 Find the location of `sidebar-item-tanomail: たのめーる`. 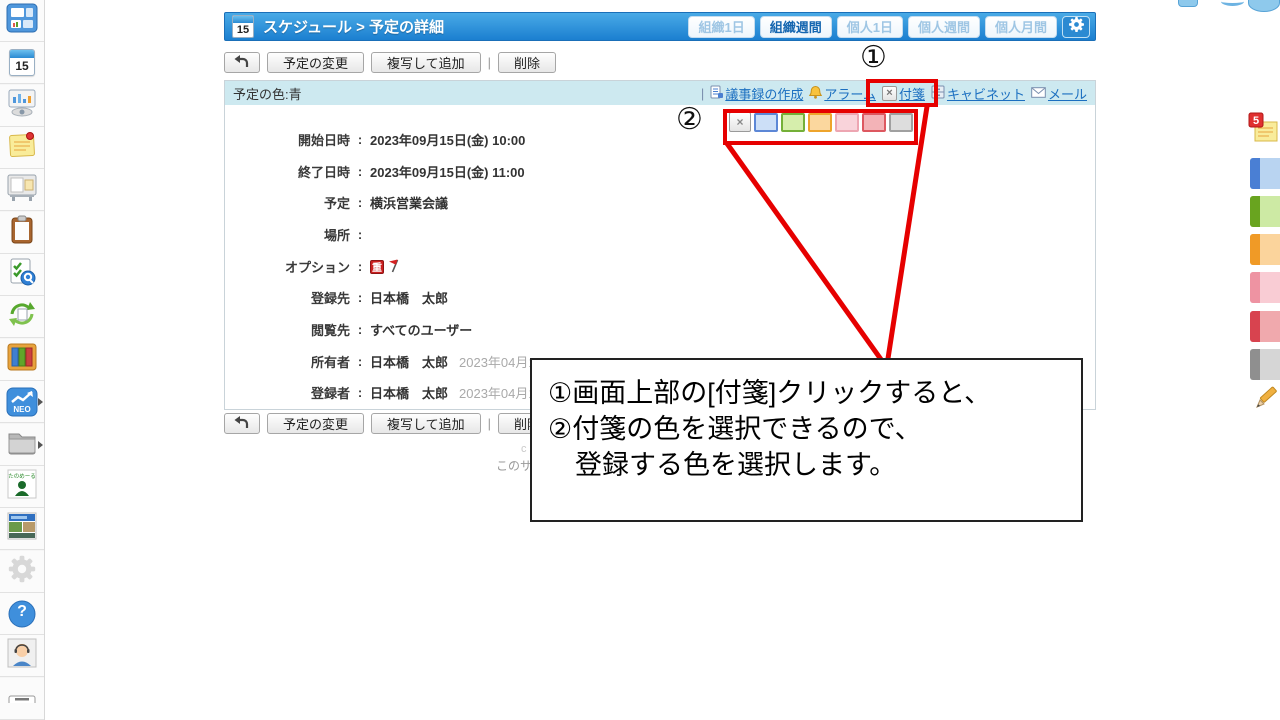

sidebar-item-tanomail: たのめーる is located at coordinates (22, 487).